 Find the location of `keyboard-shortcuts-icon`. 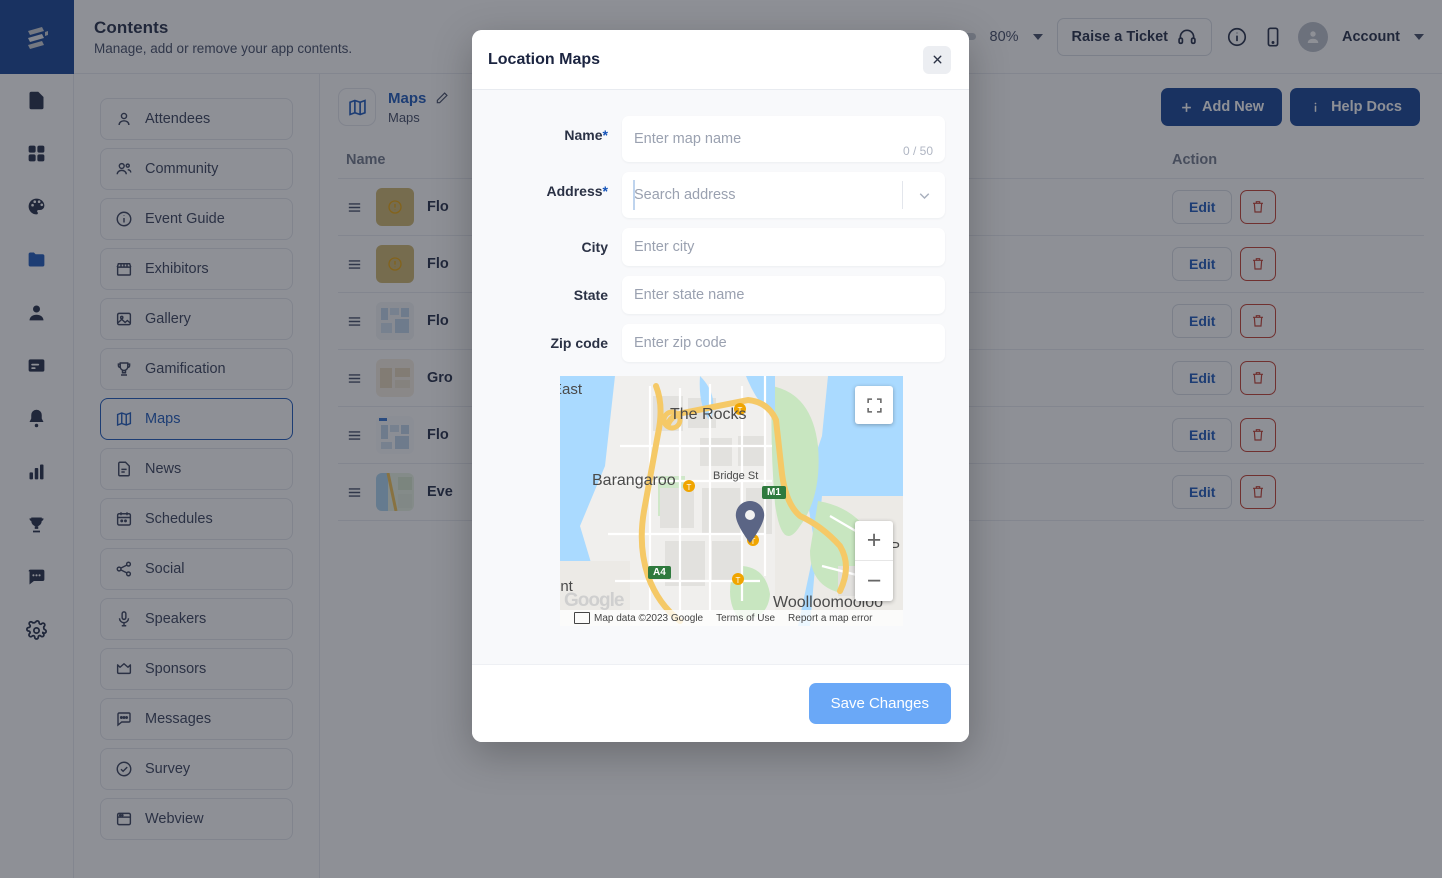

keyboard-shortcuts-icon is located at coordinates (582, 618).